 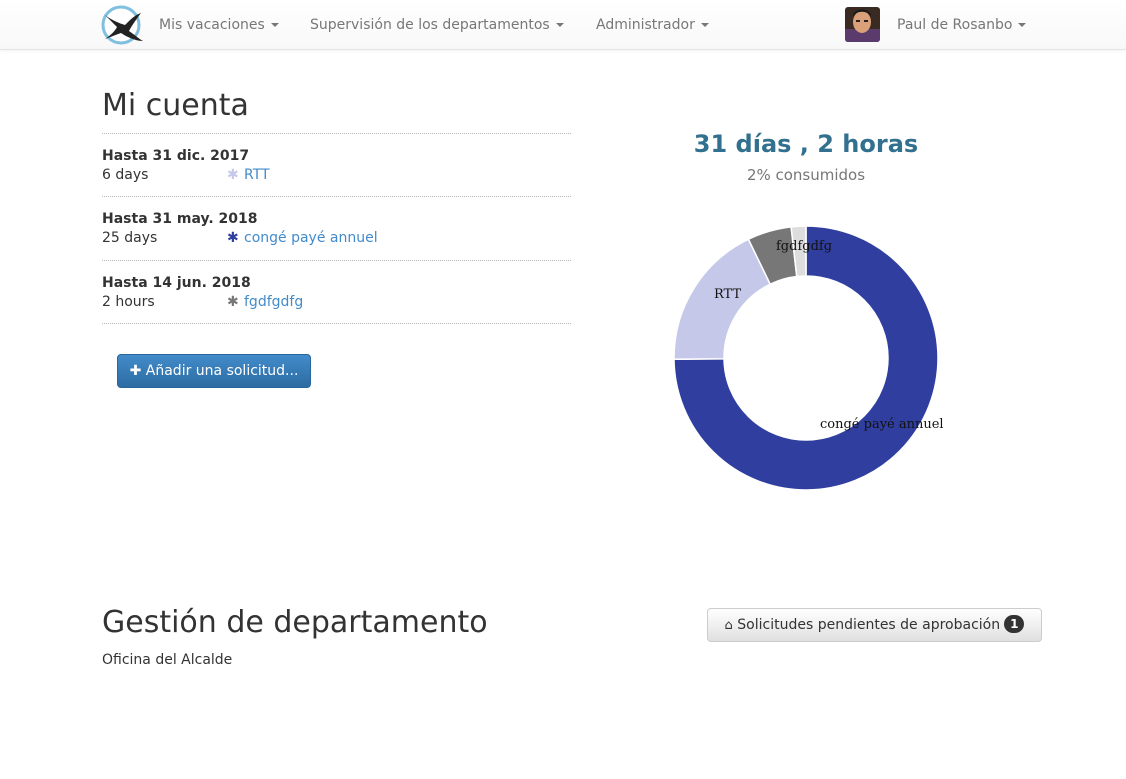 I want to click on nav-mis-vacaciones-dropdown: Mis vacaciones, so click(x=219, y=25).